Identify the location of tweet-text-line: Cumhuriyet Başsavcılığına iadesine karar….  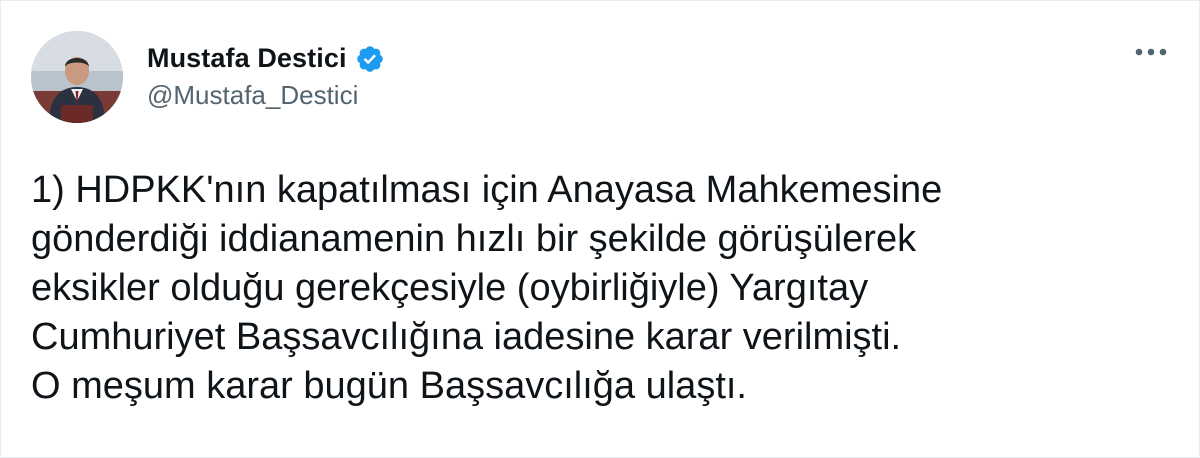
(466, 337).